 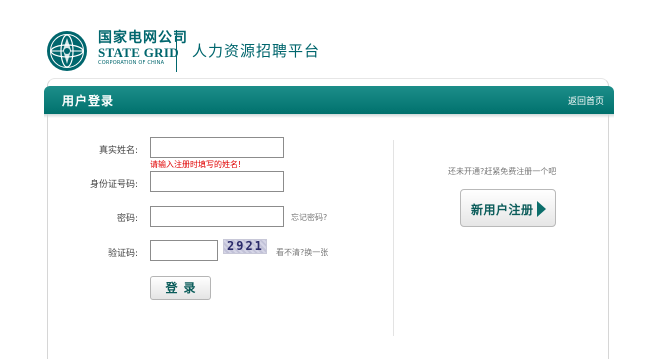 What do you see at coordinates (541, 209) in the screenshot?
I see `play-arrow-icon` at bounding box center [541, 209].